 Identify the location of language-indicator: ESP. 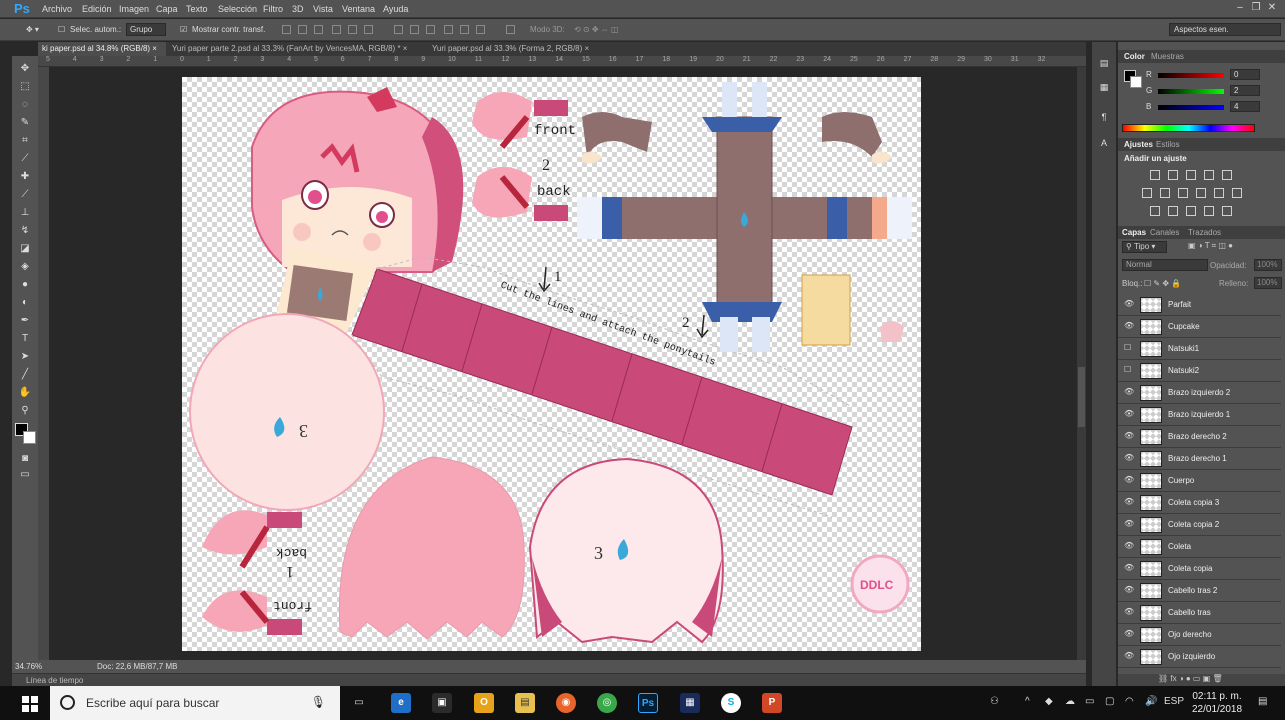
(1174, 701).